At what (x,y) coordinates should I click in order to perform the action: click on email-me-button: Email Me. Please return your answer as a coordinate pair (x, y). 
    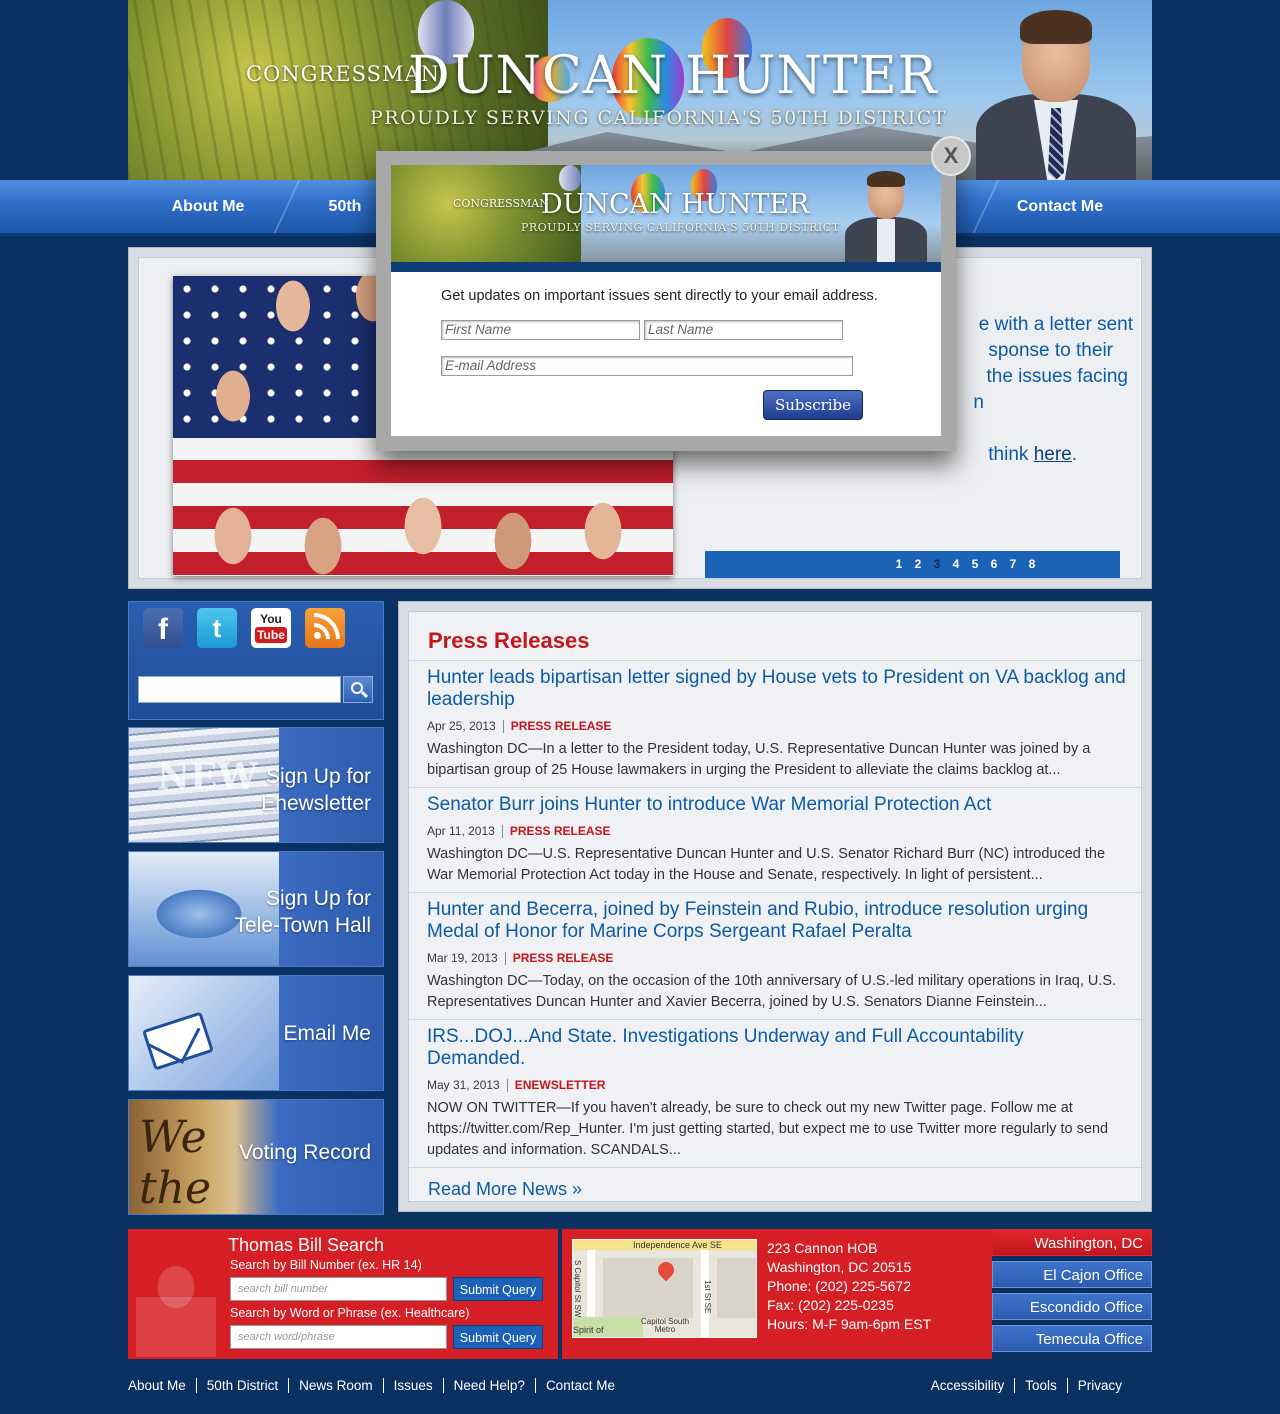
    Looking at the image, I should click on (256, 1033).